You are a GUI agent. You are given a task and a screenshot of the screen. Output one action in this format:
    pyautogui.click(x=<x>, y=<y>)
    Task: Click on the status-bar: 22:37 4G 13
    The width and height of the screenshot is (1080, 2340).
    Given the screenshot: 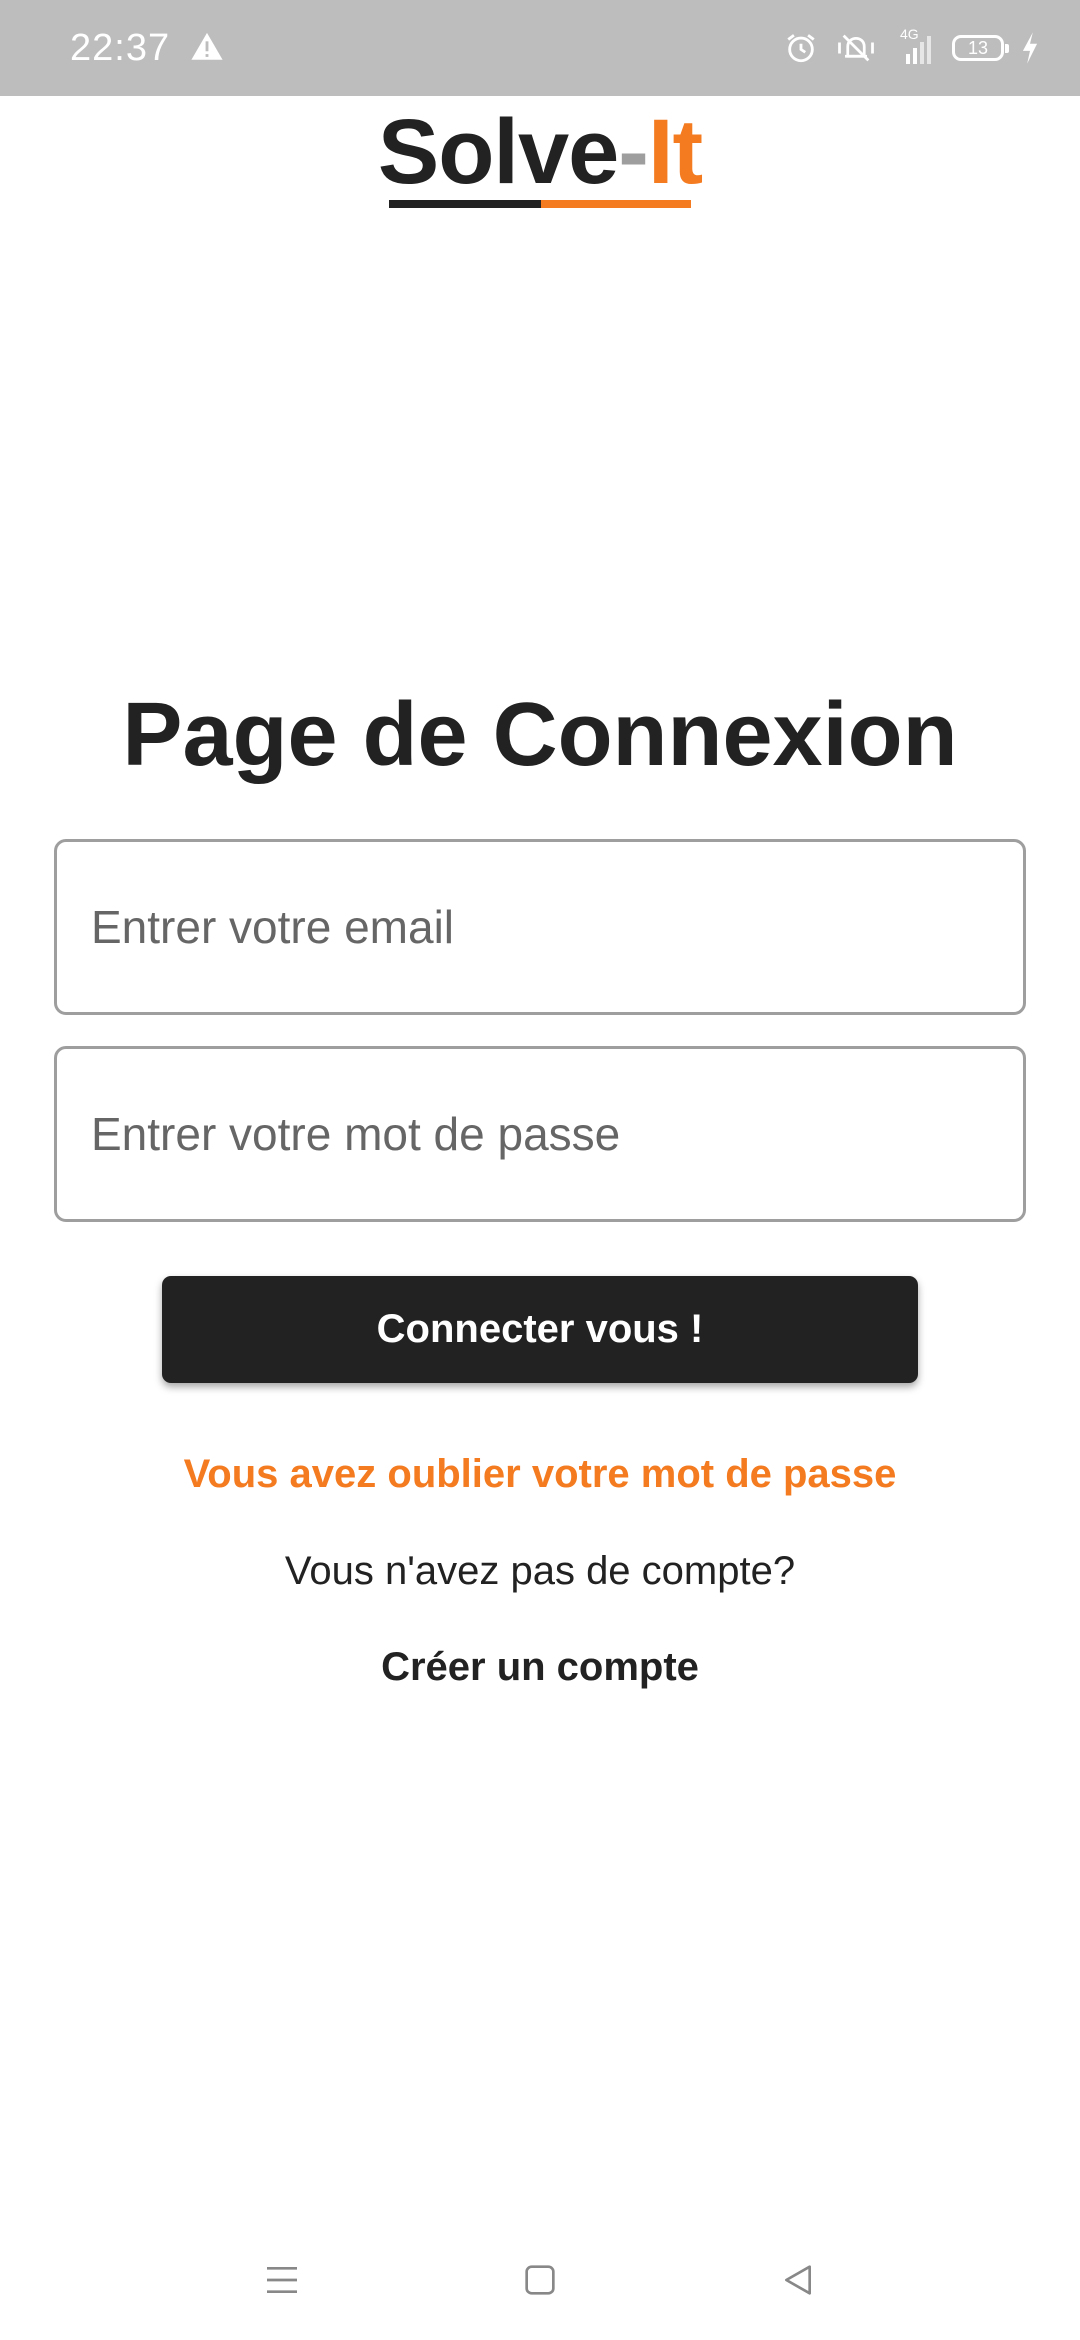 What is the action you would take?
    pyautogui.click(x=540, y=48)
    